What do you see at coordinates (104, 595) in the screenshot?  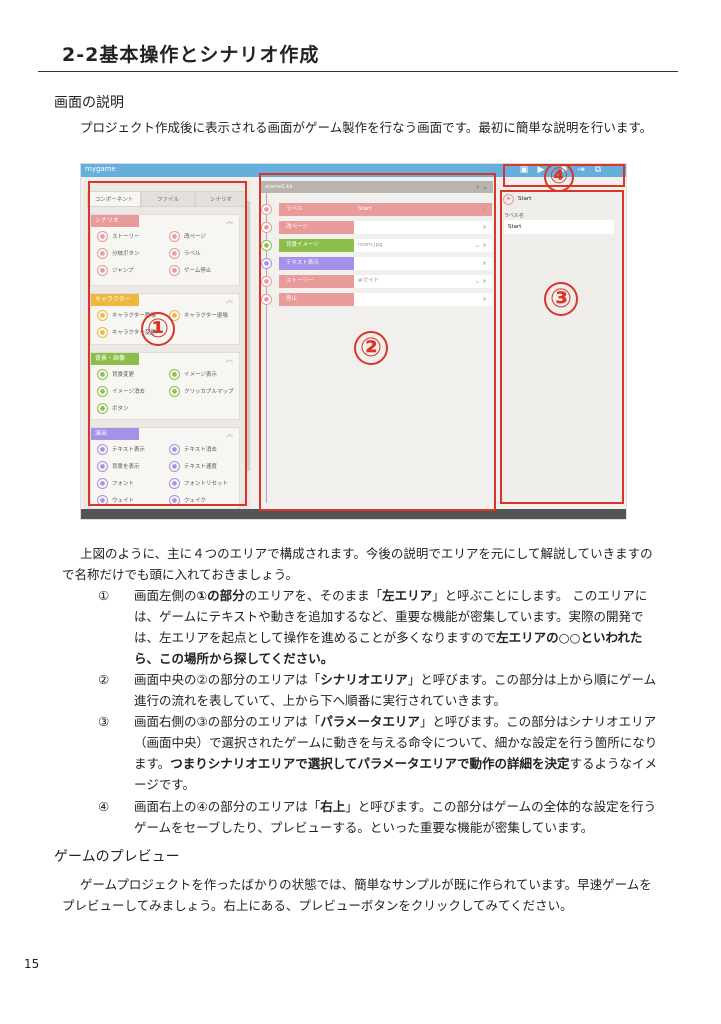 I see `list-num: ①` at bounding box center [104, 595].